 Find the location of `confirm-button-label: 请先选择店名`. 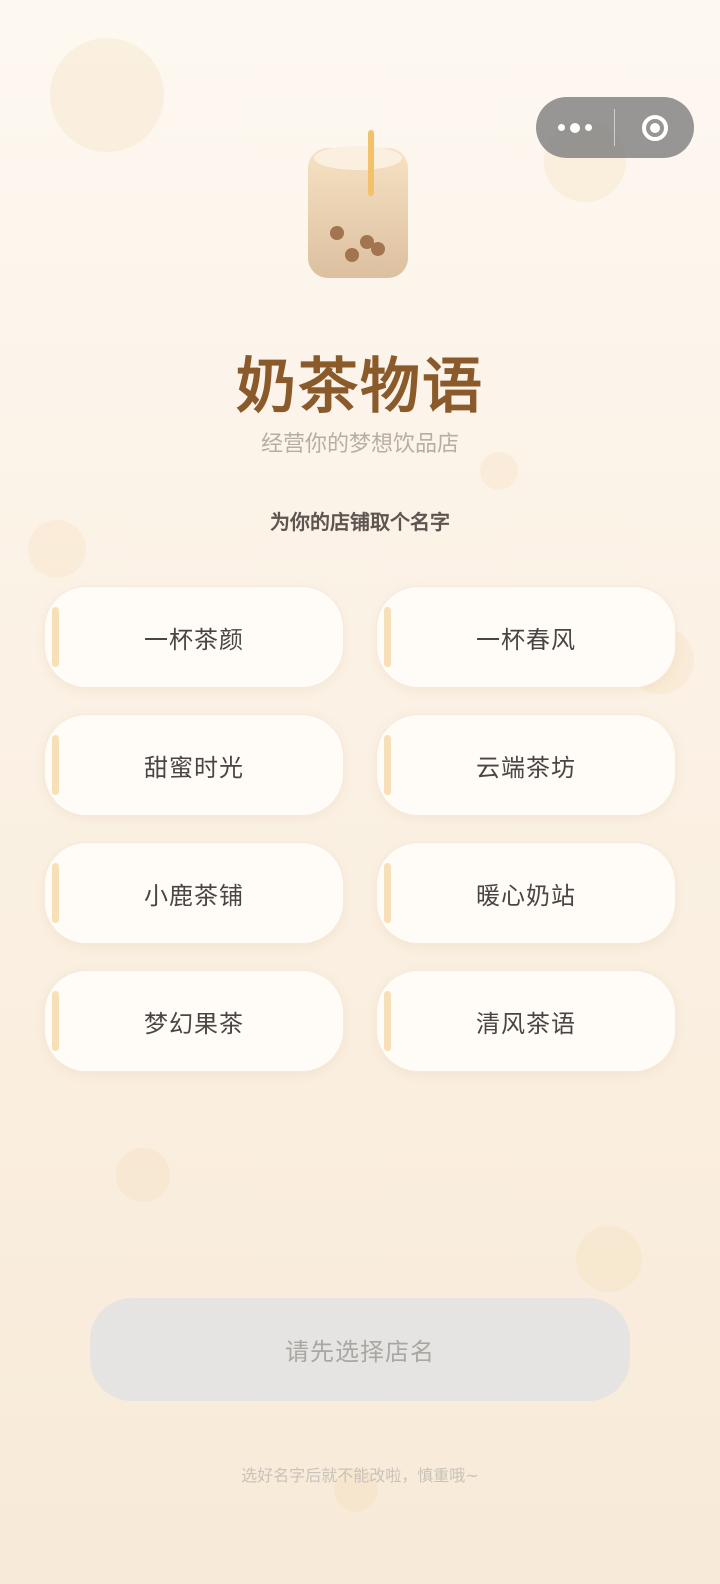

confirm-button-label: 请先选择店名 is located at coordinates (360, 1352).